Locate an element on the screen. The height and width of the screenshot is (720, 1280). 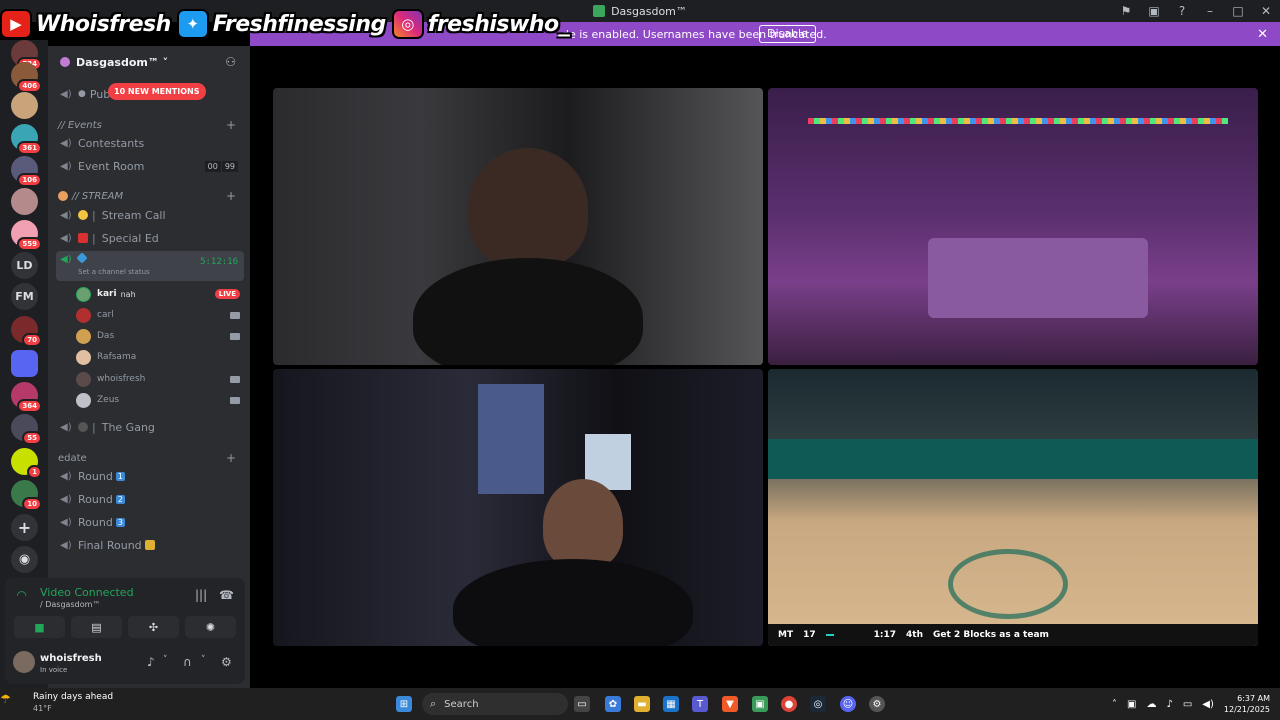
add-member-icon: ⚇ is located at coordinates (230, 62).